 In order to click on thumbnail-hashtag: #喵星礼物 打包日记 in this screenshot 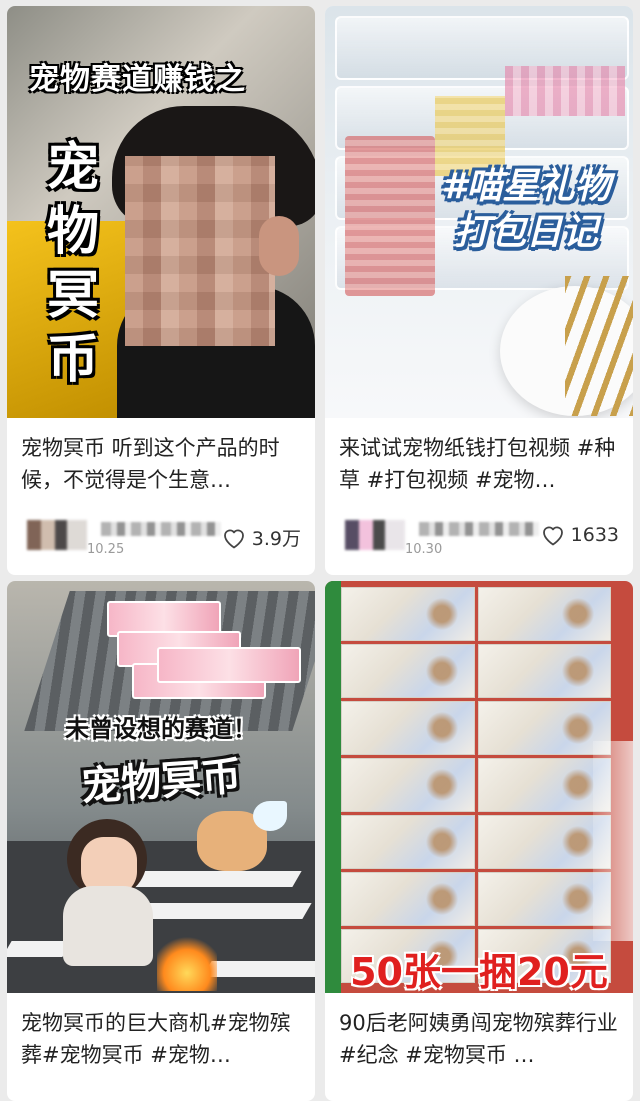, I will do `click(526, 209)`.